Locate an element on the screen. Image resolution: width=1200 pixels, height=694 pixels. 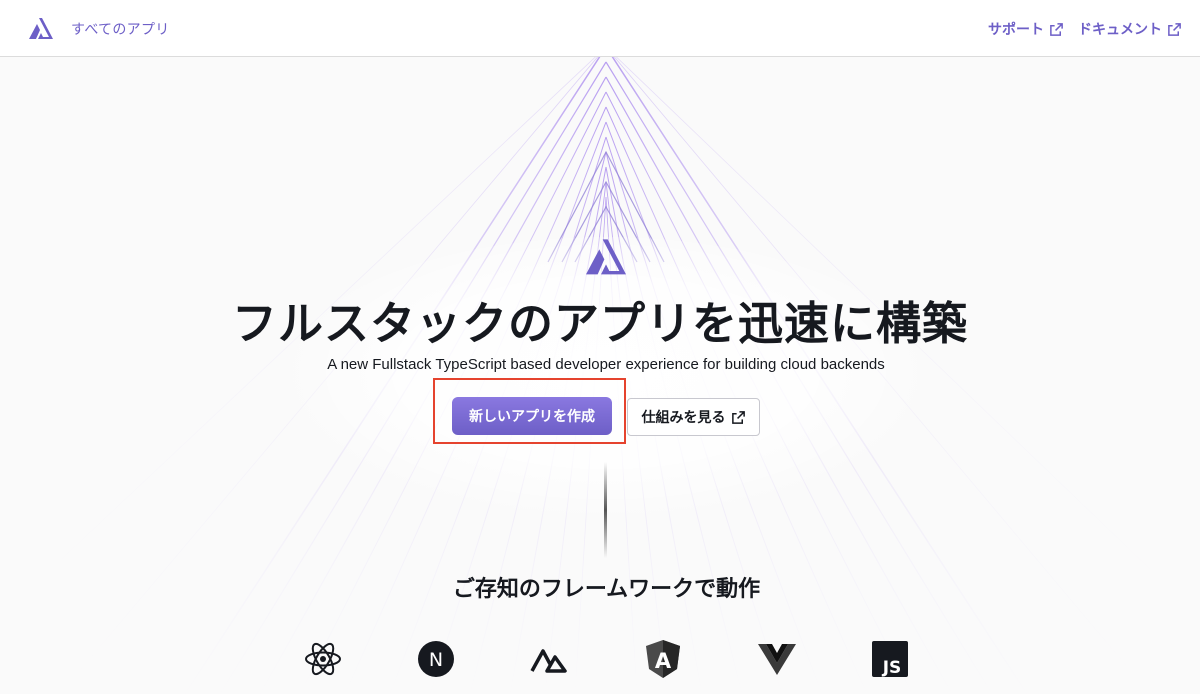
react-icon is located at coordinates (323, 659).